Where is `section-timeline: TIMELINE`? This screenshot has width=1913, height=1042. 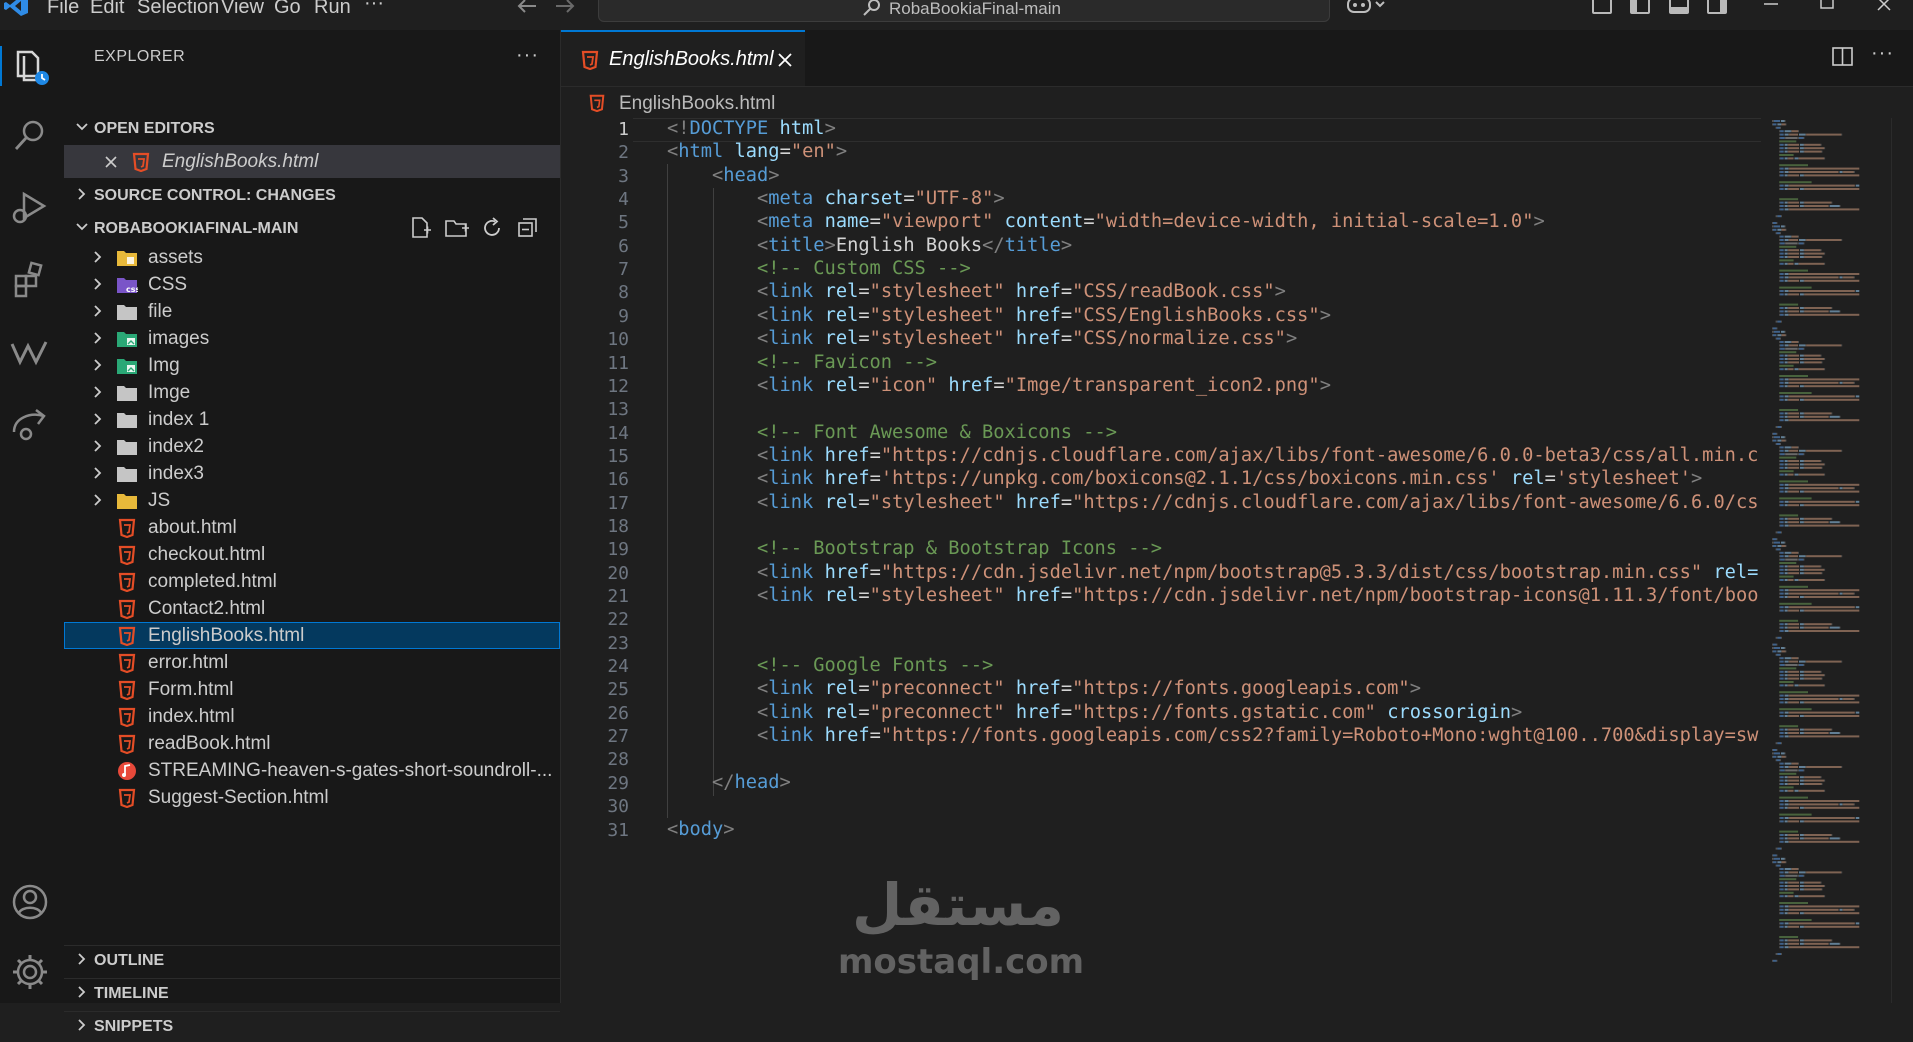 section-timeline: TIMELINE is located at coordinates (312, 993).